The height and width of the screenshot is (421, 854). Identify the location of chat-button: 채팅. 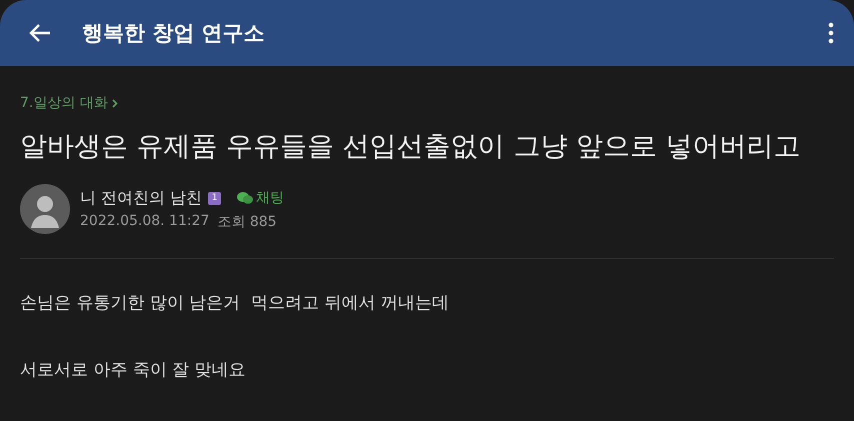
(260, 198).